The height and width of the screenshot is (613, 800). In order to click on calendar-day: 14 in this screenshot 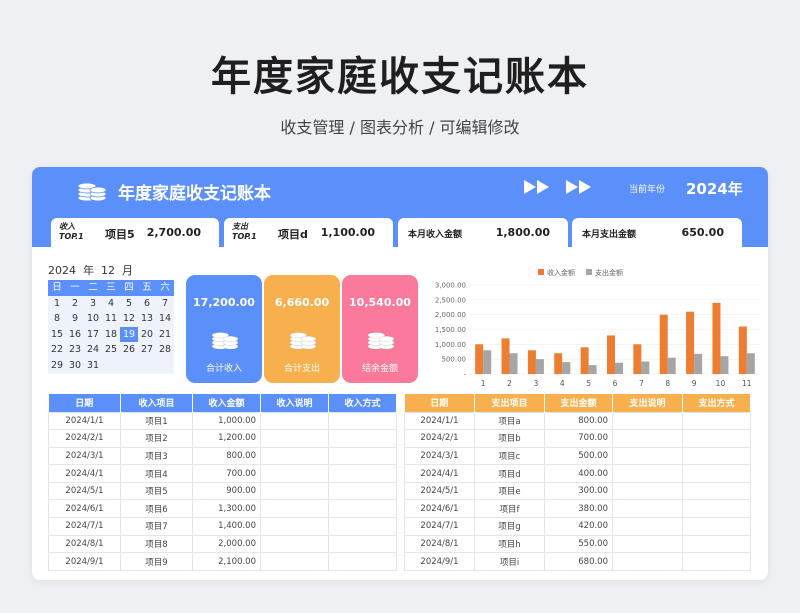, I will do `click(165, 319)`.